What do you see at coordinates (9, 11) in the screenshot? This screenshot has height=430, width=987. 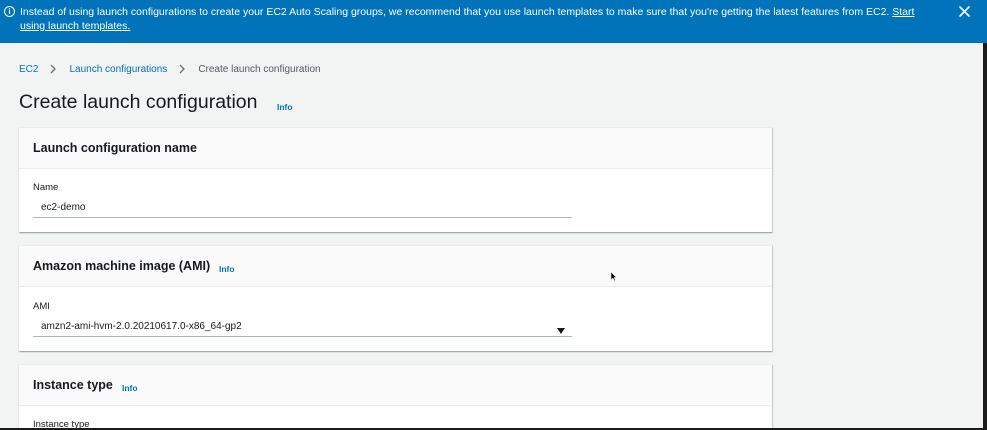 I see `info-circle-icon: i` at bounding box center [9, 11].